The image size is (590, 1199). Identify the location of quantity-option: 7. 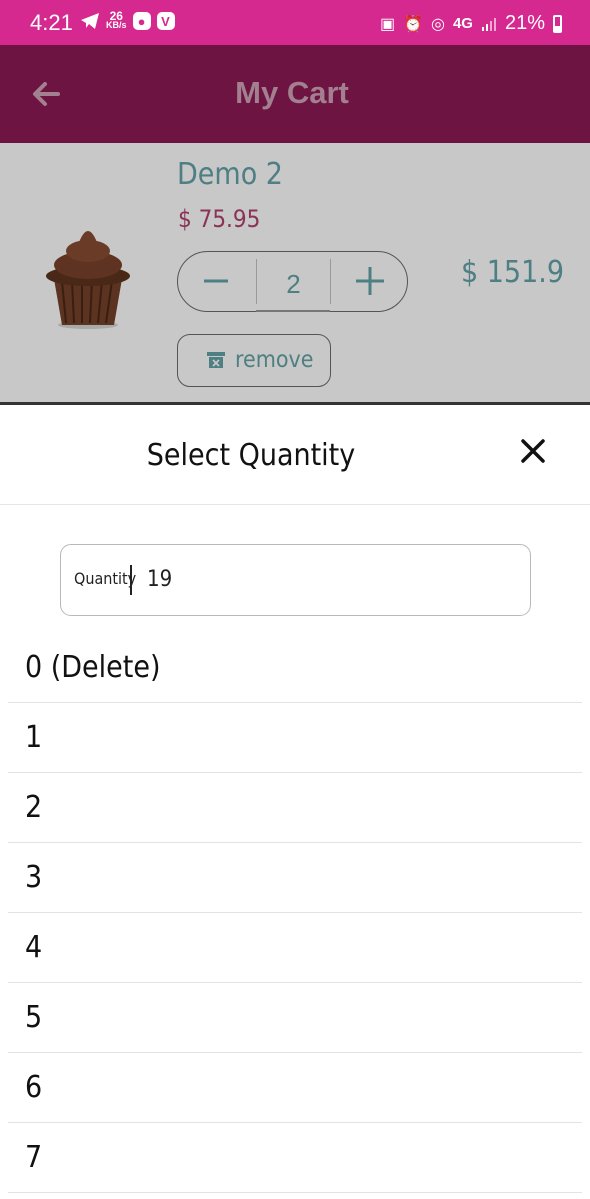
(295, 1158).